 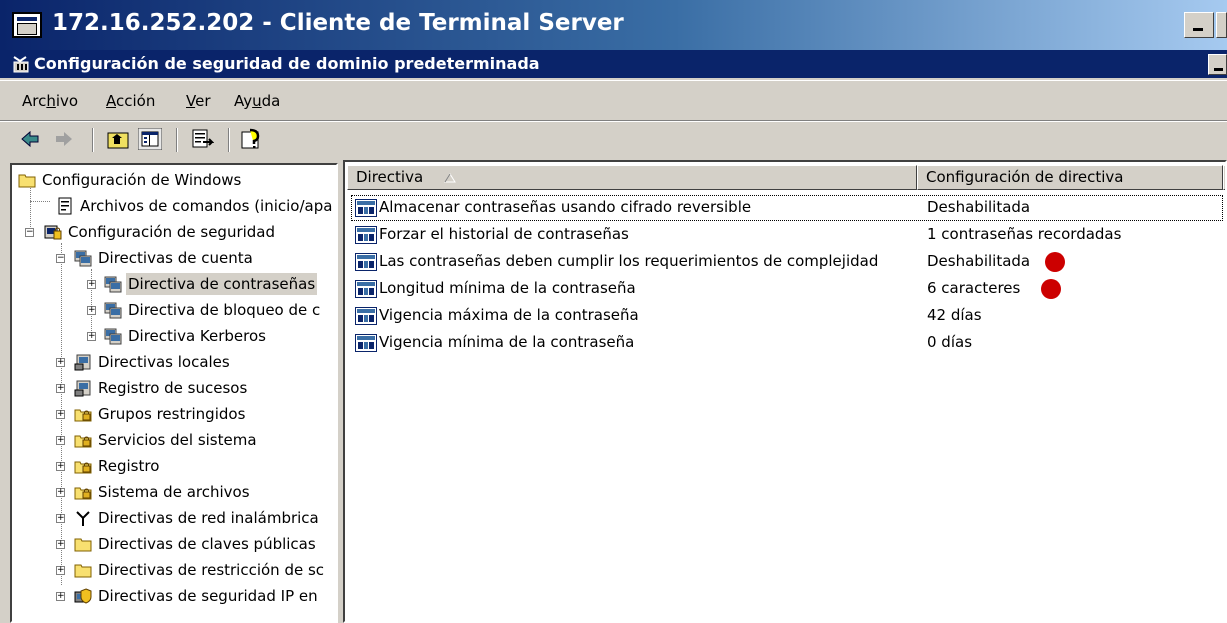 I want to click on tree-node-label: Directivas de seguridad IP en, so click(x=208, y=596).